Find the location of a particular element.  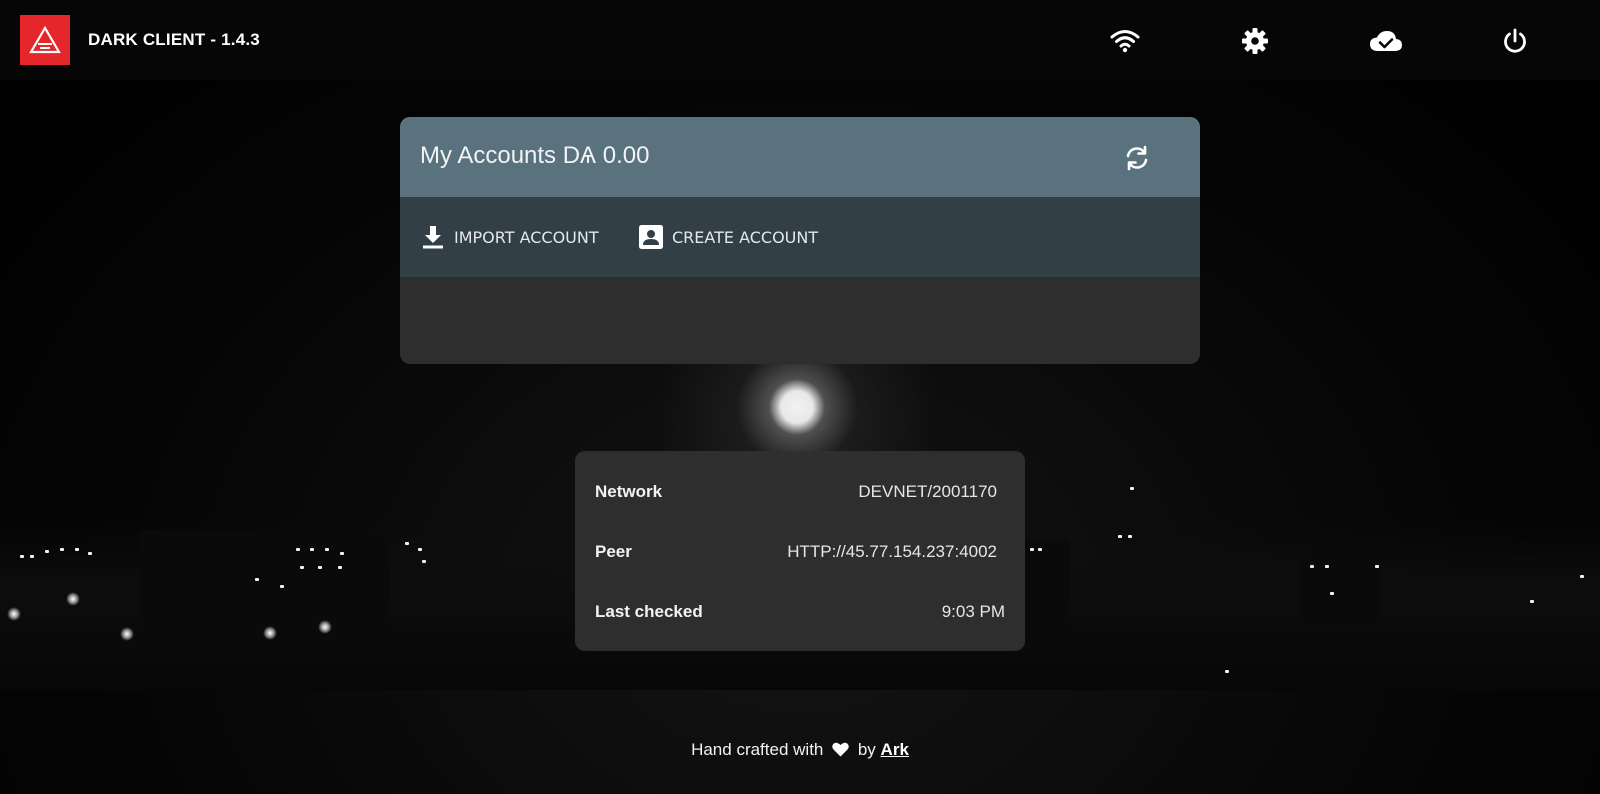

ark-logo-icon is located at coordinates (45, 40).